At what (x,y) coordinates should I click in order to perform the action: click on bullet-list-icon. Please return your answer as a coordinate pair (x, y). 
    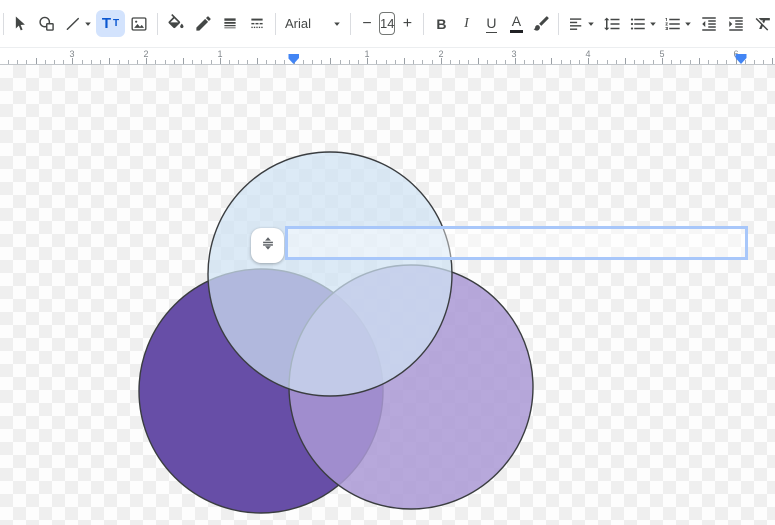
    Looking at the image, I should click on (638, 24).